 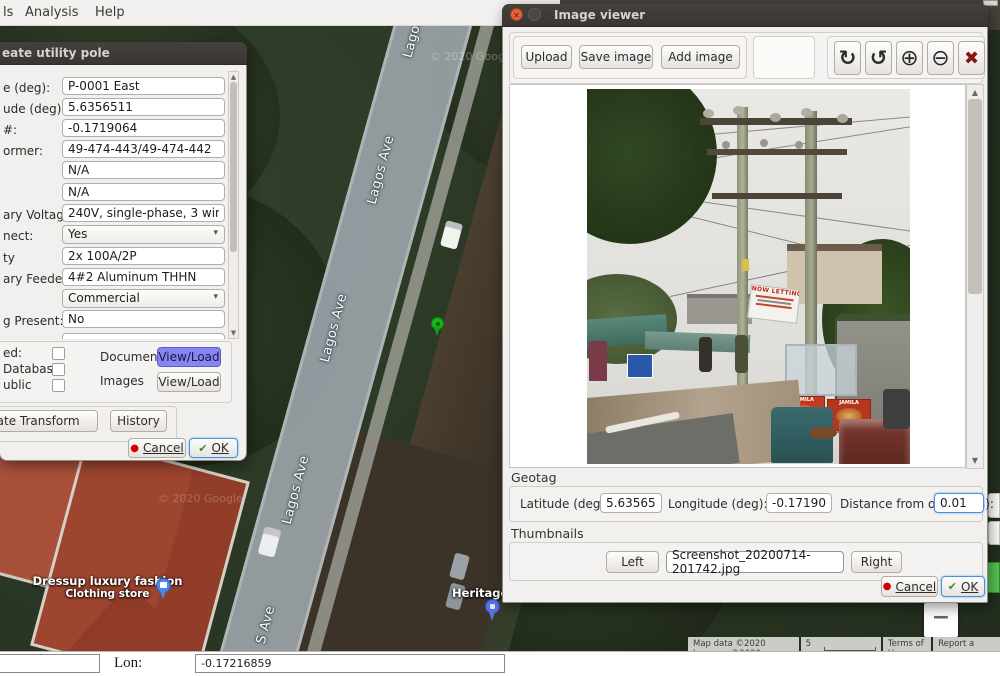 What do you see at coordinates (56, 53) in the screenshot?
I see `create-pole-title: eate utility pole` at bounding box center [56, 53].